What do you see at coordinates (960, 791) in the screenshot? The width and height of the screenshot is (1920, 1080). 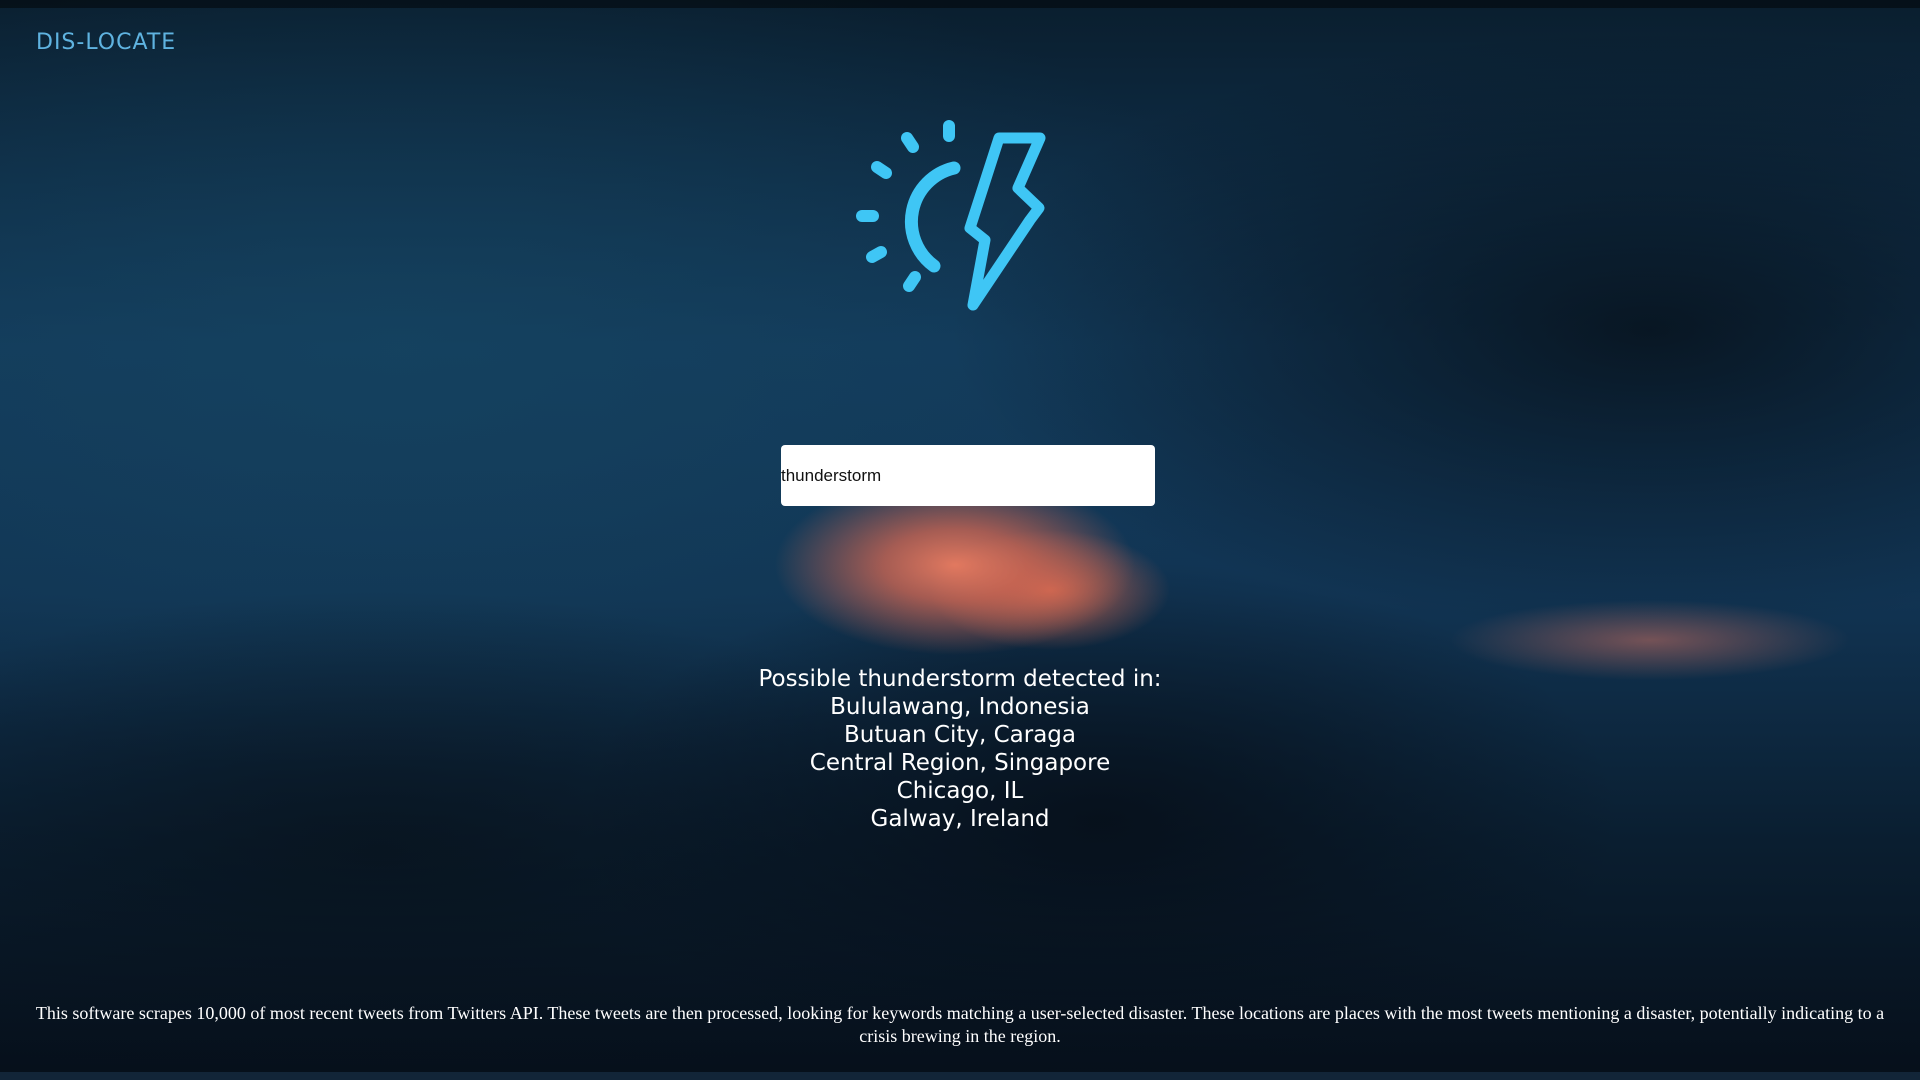 I see `result-location: Chicago, IL` at bounding box center [960, 791].